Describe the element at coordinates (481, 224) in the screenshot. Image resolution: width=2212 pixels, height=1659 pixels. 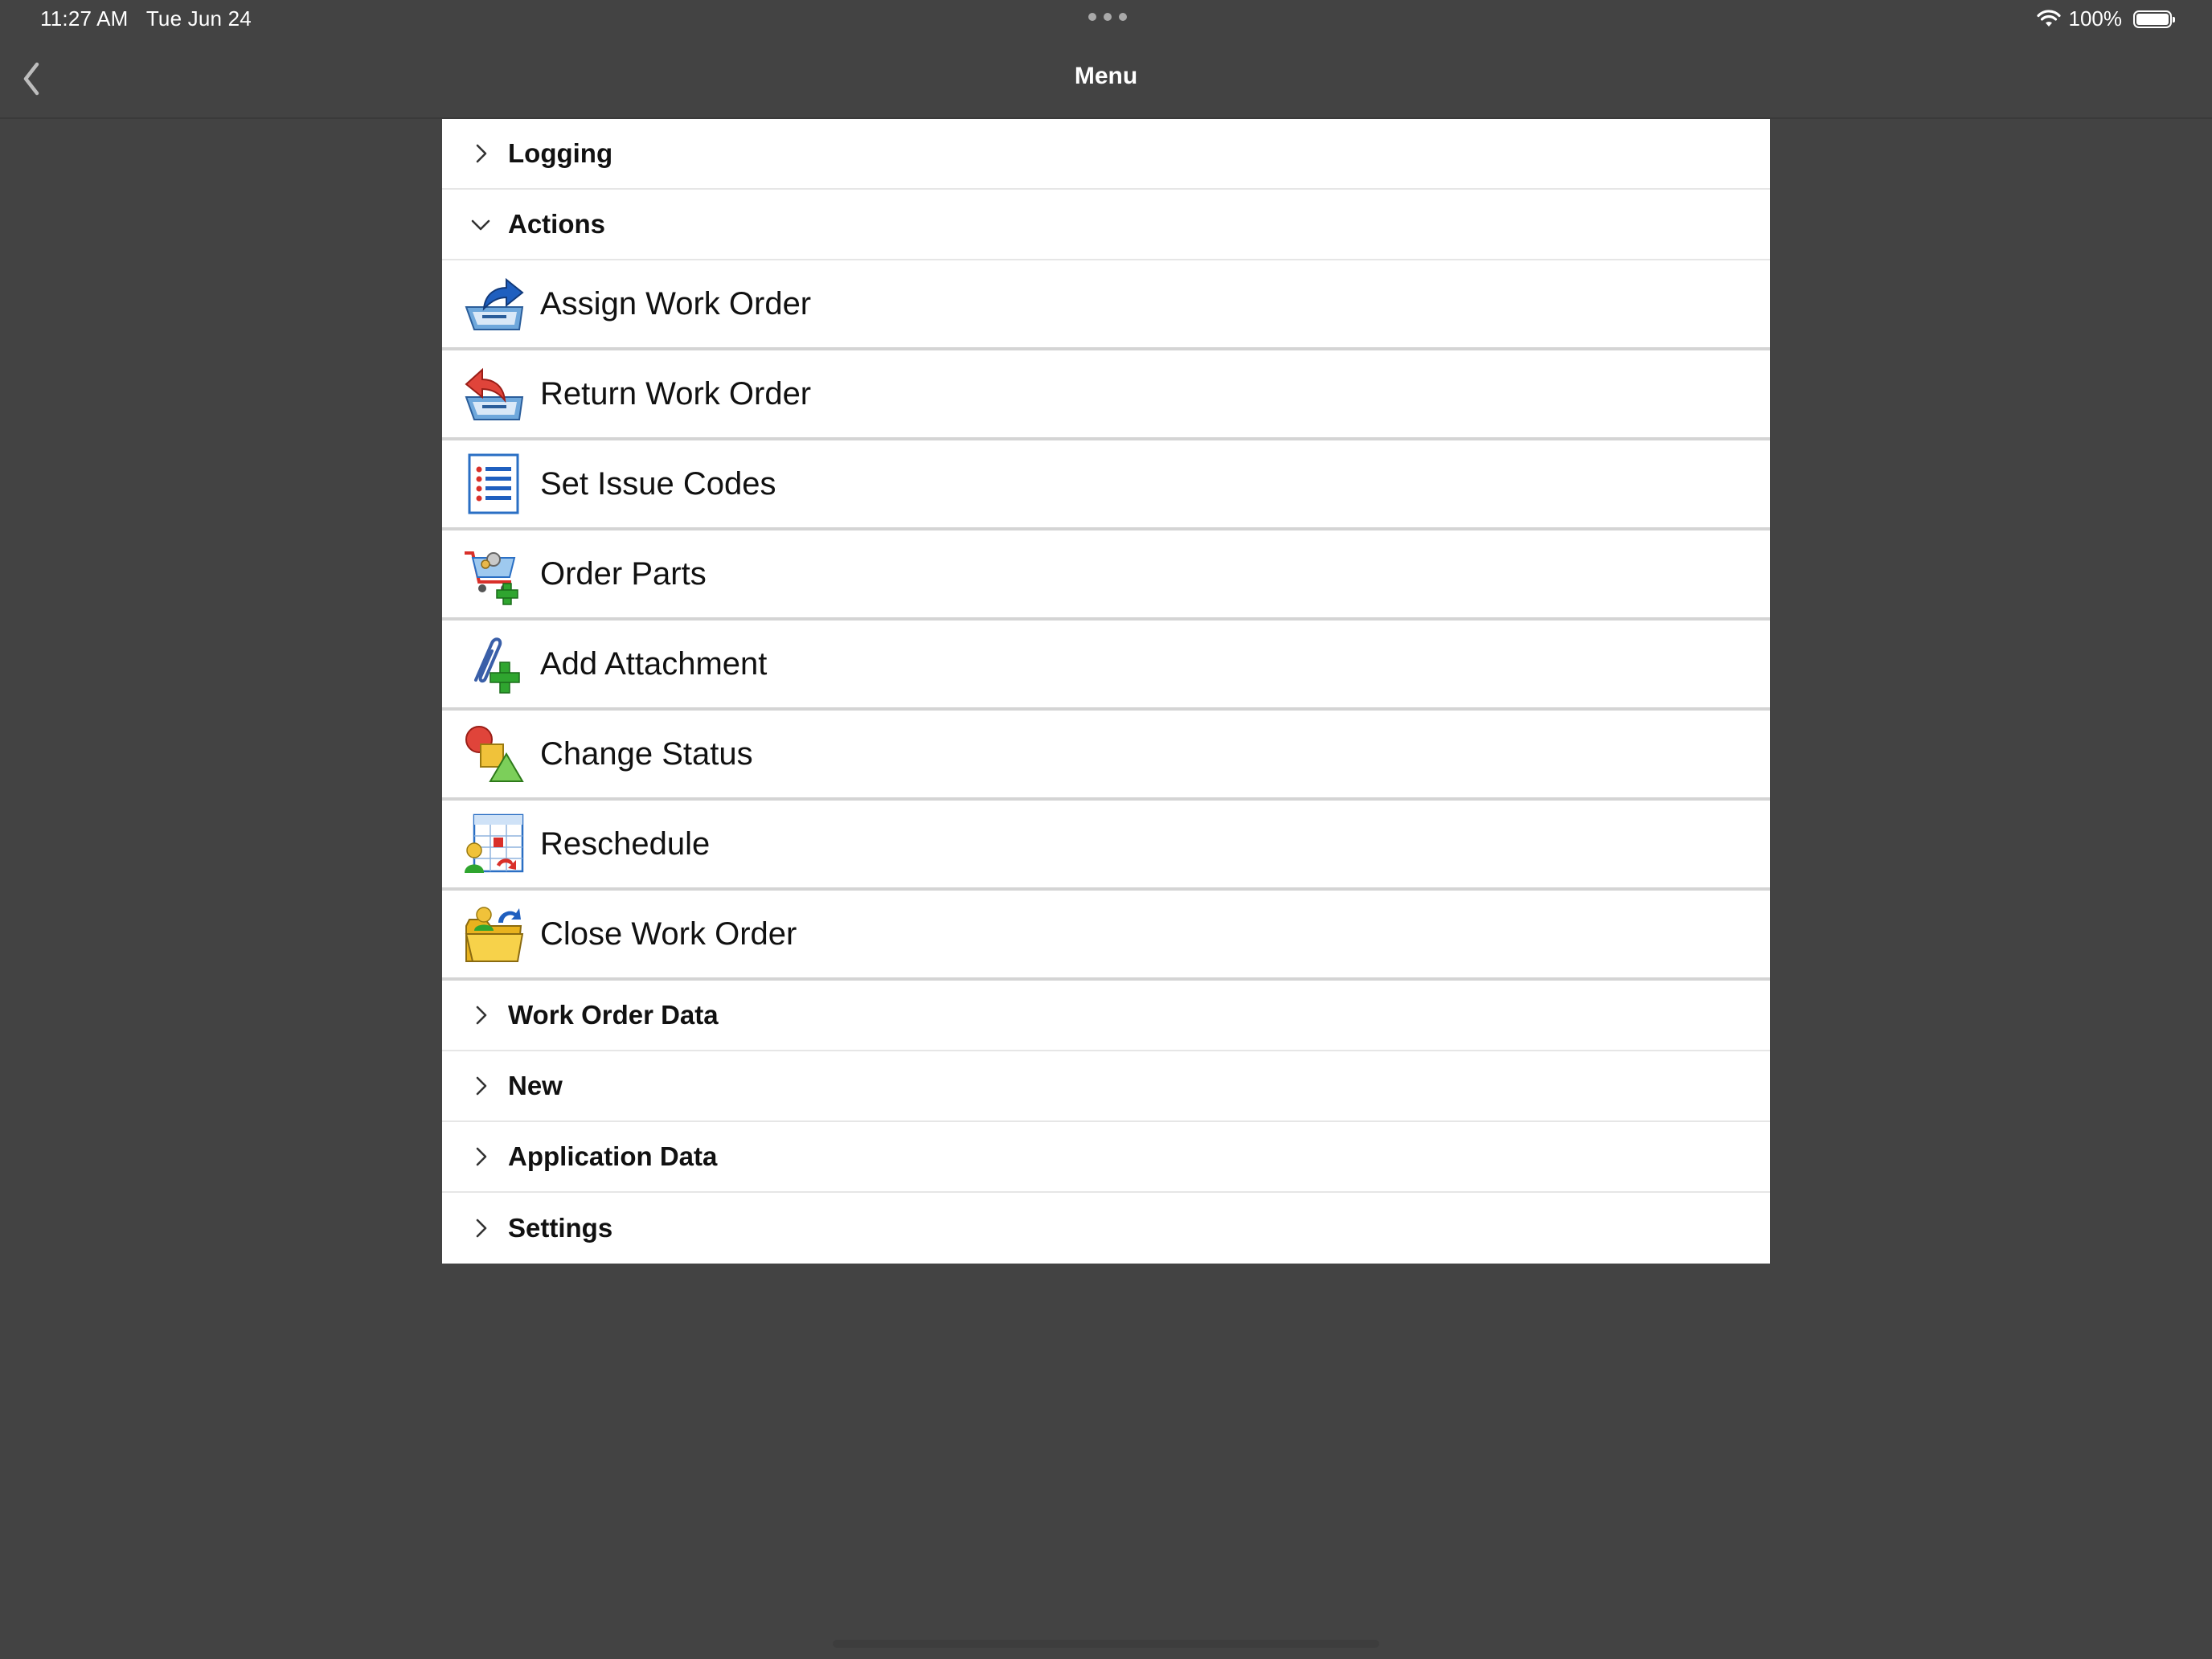
I see `chevron-down-icon` at that location.